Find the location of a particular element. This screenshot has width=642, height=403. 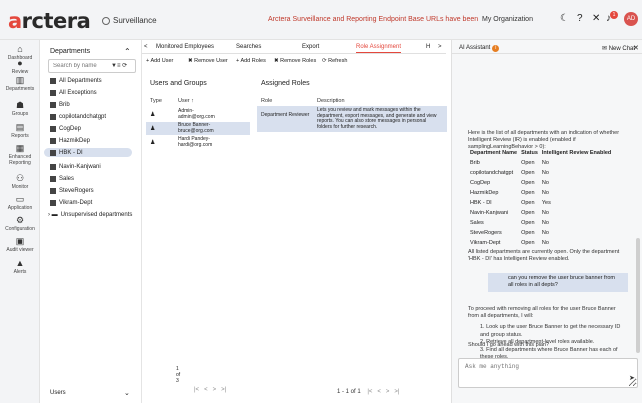

nav-review: ● Review is located at coordinates (20, 66).